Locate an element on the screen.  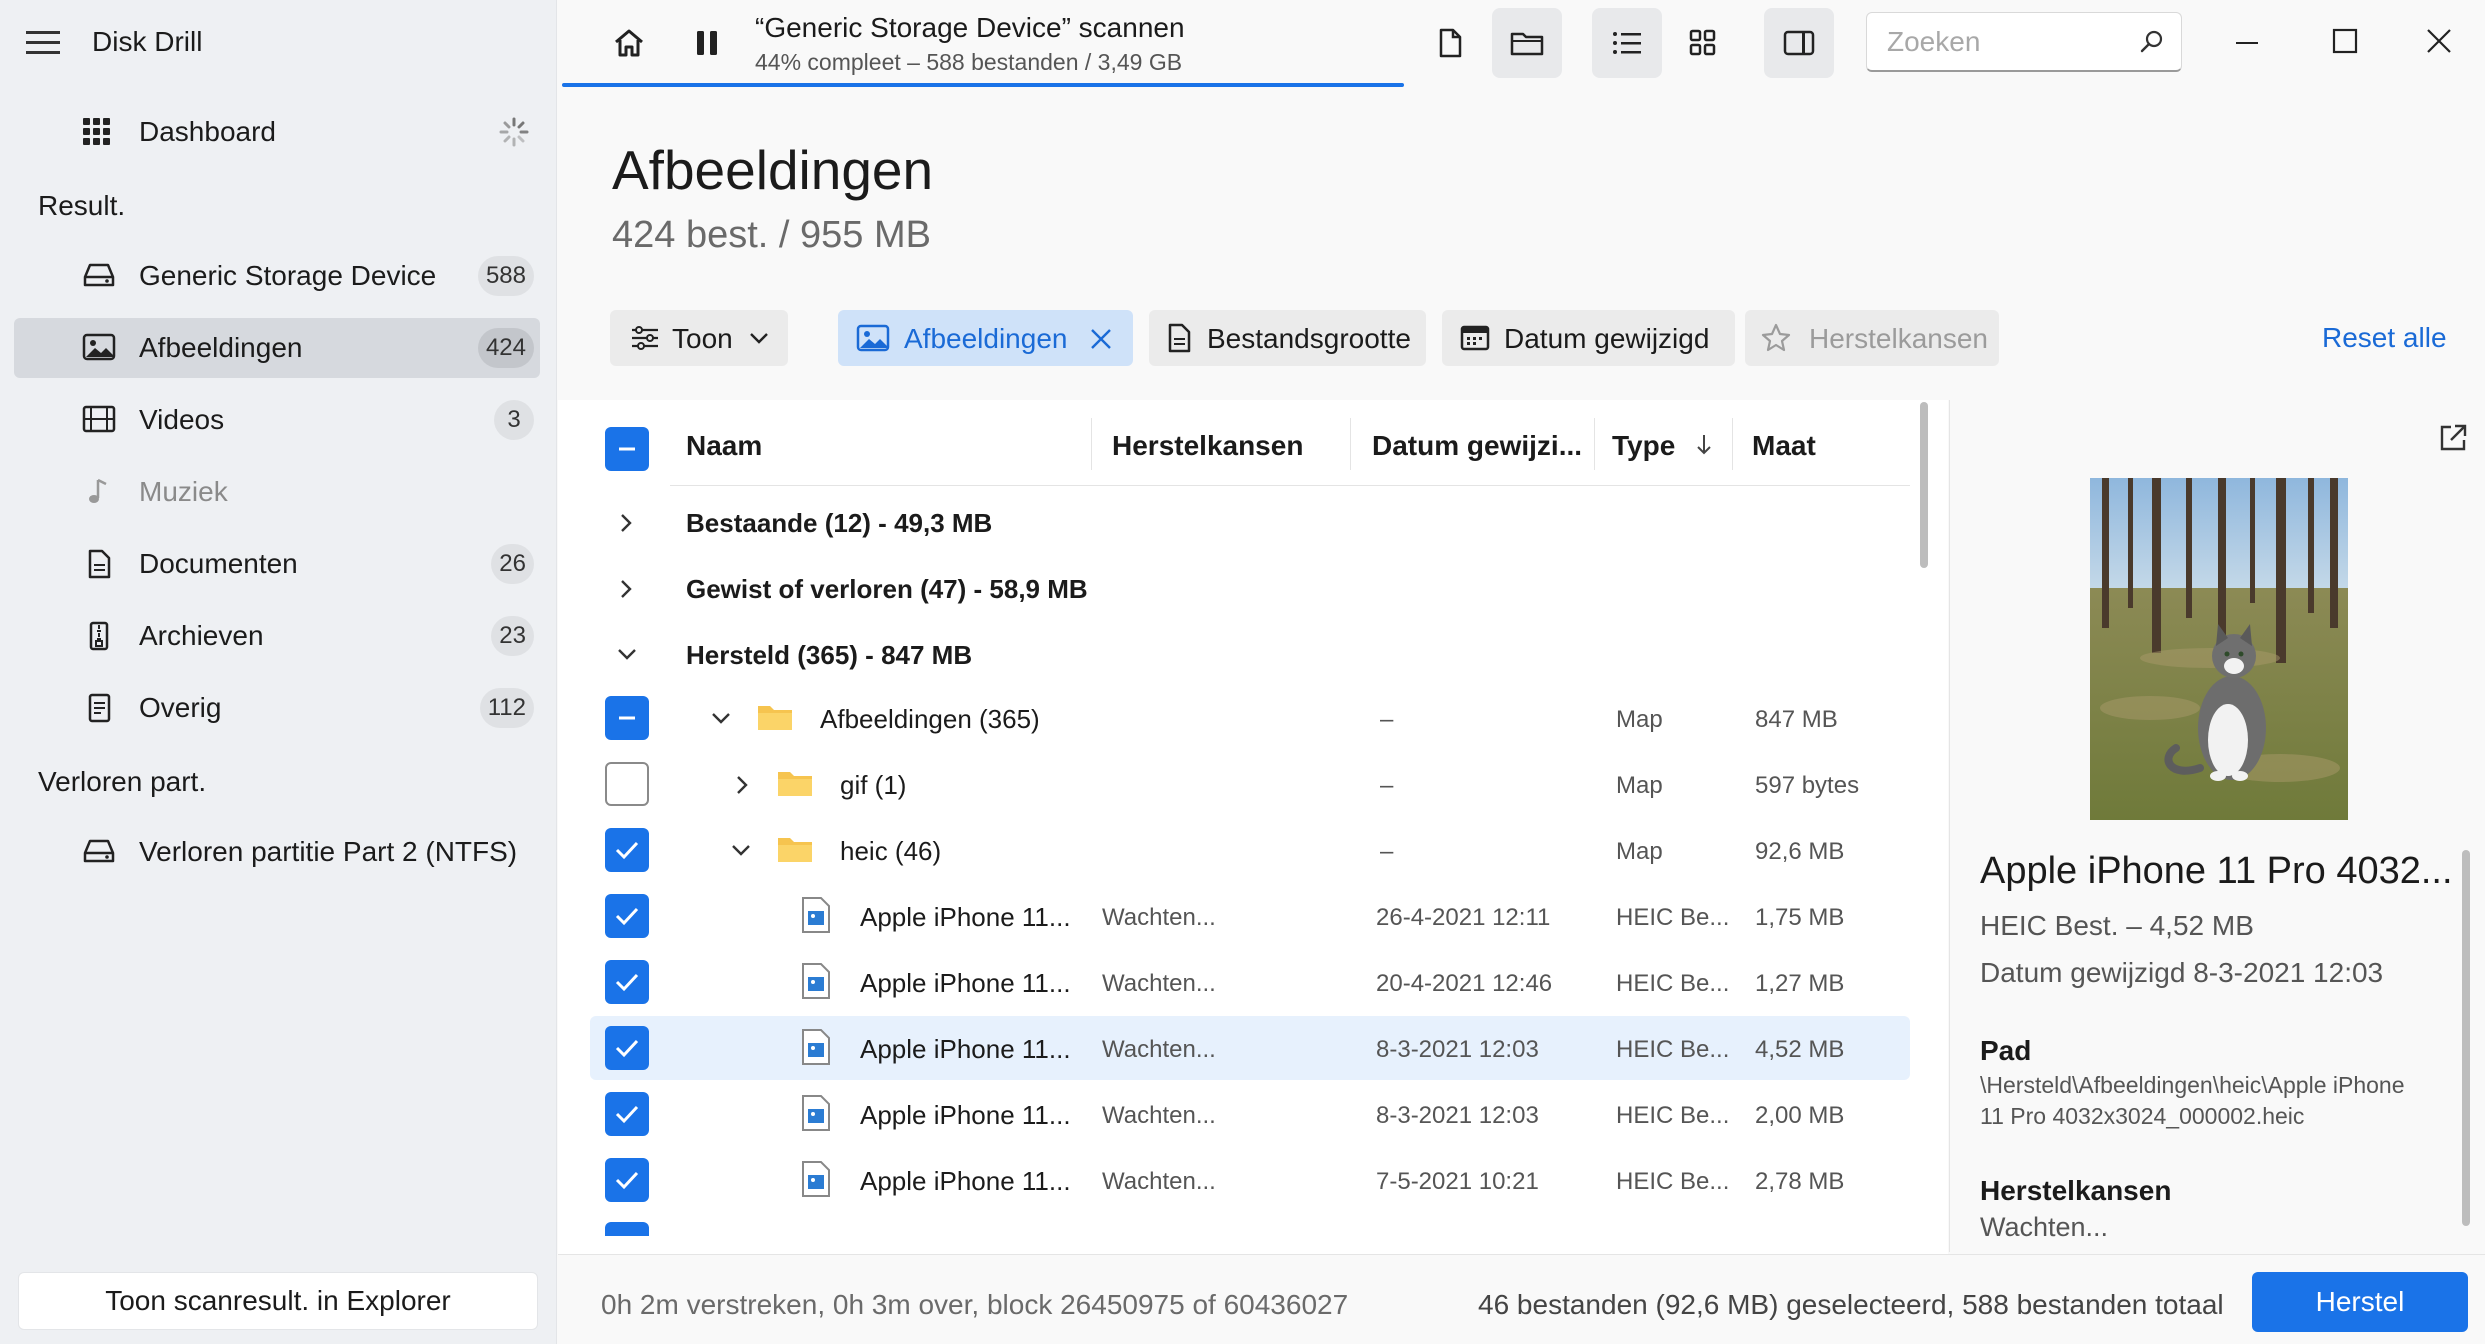
column-header-name: Naam is located at coordinates (724, 446).